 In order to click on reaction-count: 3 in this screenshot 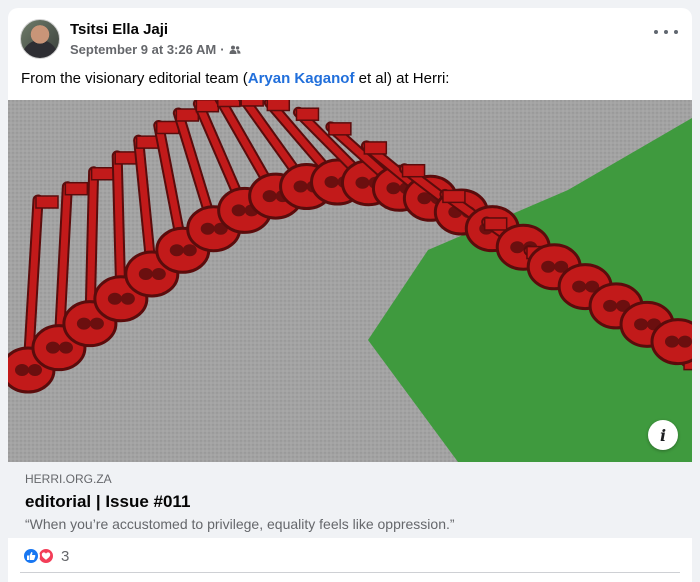, I will do `click(65, 556)`.